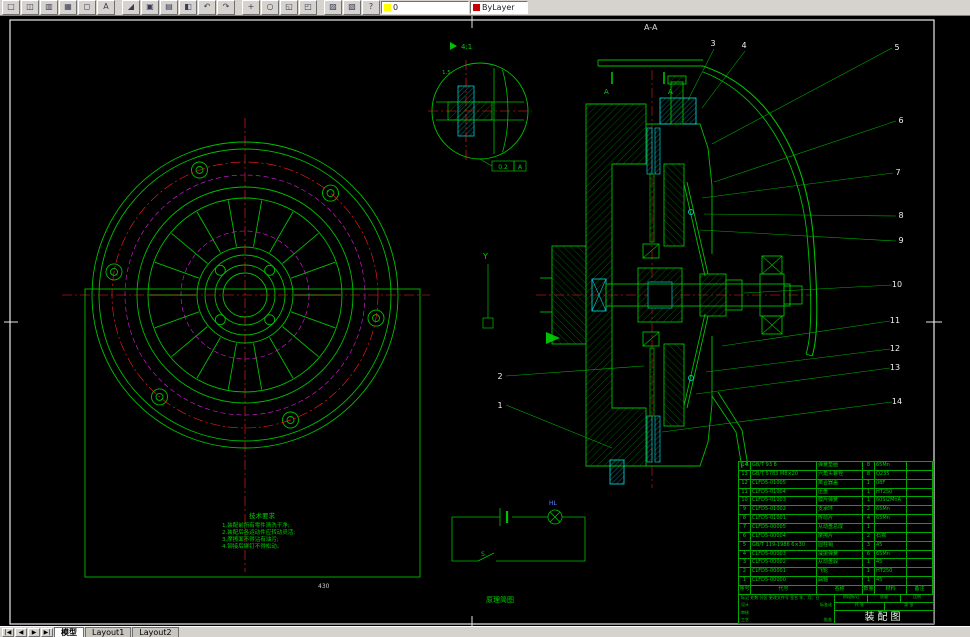 Image resolution: width=970 pixels, height=637 pixels. Describe the element at coordinates (252, 546) in the screenshot. I see `tech-line: 4.铆接后铆钉不得松动。` at that location.